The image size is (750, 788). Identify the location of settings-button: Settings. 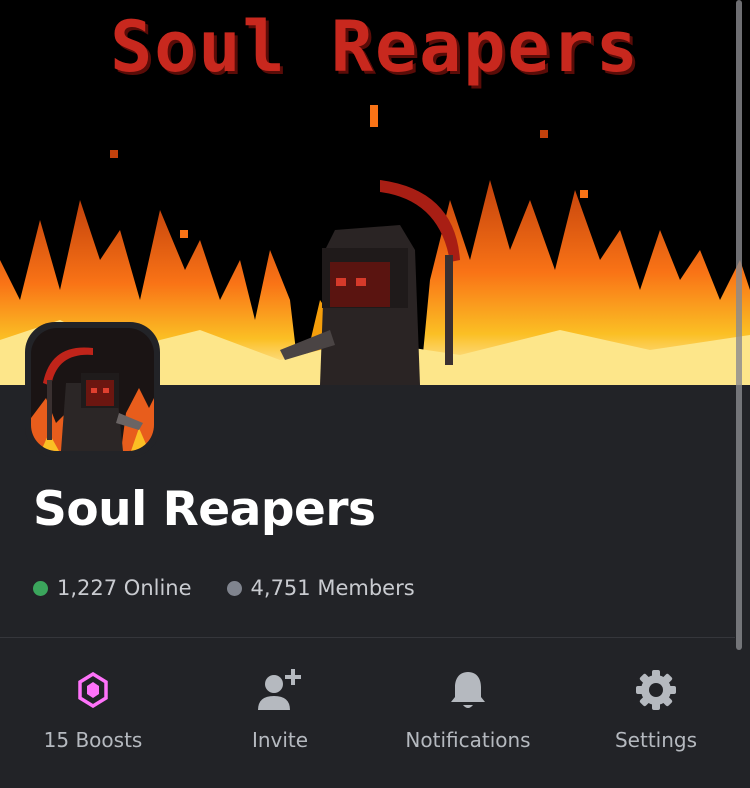
(656, 706).